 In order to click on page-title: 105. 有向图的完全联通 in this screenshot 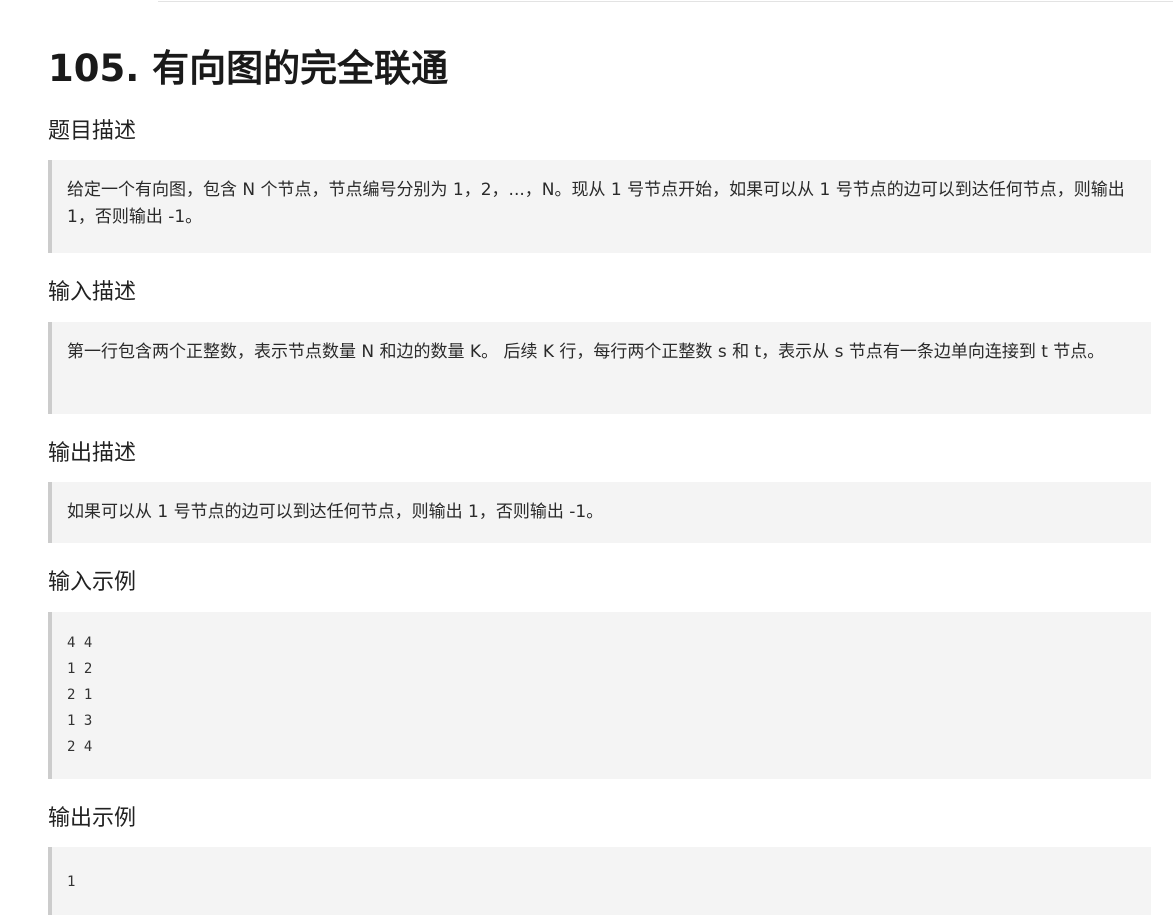, I will do `click(248, 68)`.